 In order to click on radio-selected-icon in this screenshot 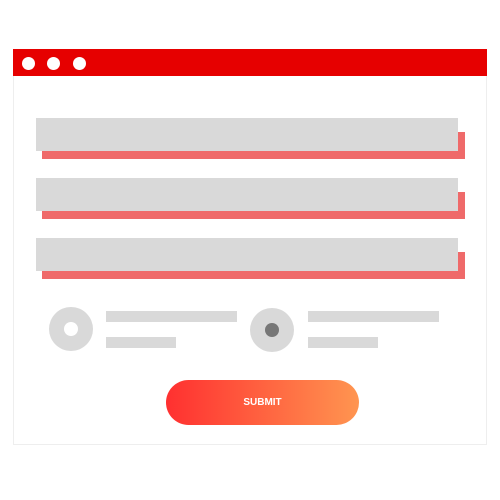, I will do `click(272, 330)`.